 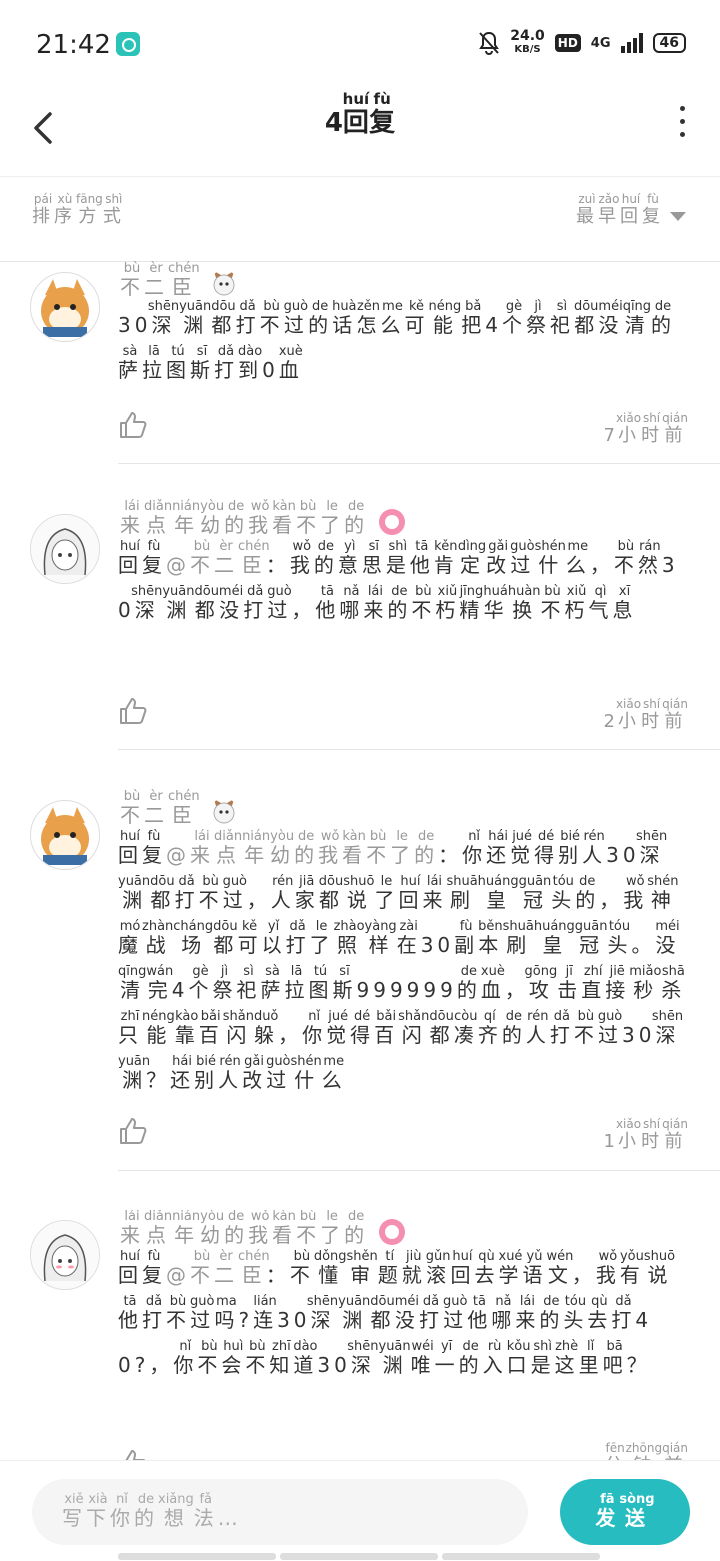 What do you see at coordinates (600, 43) in the screenshot?
I see `network-type: 4G` at bounding box center [600, 43].